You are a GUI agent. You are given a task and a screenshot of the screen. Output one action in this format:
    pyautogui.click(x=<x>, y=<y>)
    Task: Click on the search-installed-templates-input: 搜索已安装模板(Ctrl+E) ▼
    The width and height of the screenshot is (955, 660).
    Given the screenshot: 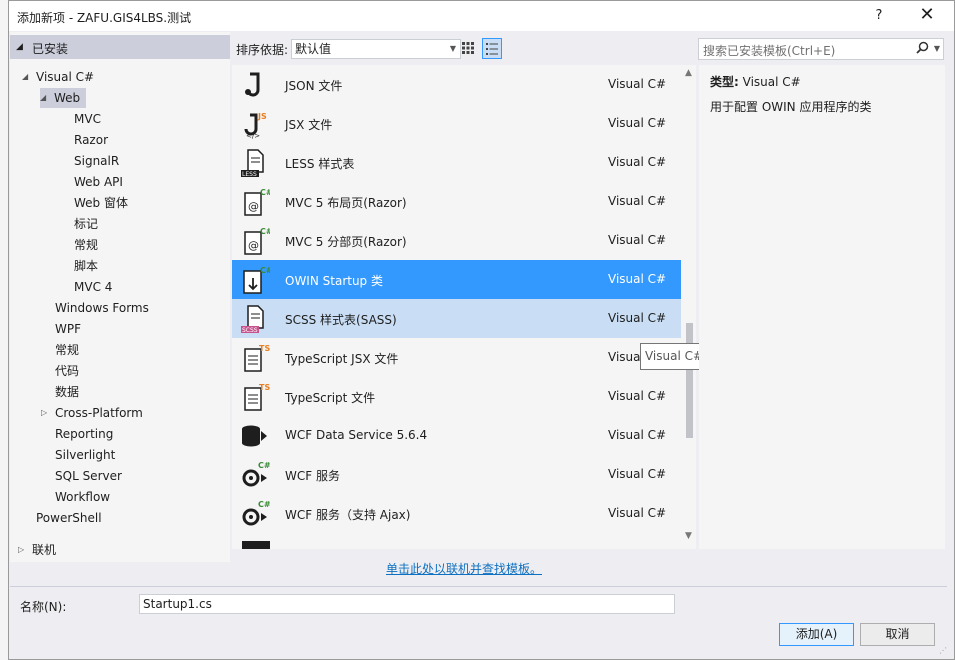 What is the action you would take?
    pyautogui.click(x=821, y=49)
    